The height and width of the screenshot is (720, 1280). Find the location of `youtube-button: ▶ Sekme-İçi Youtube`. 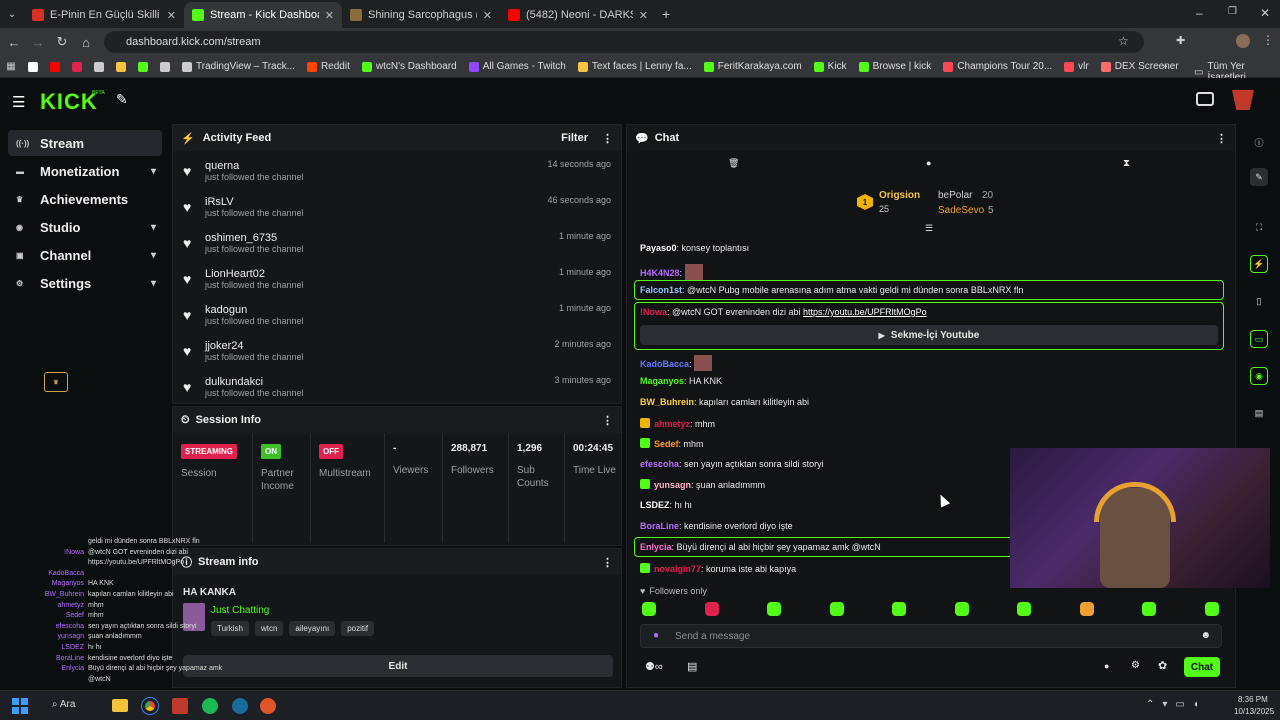

youtube-button: ▶ Sekme-İçi Youtube is located at coordinates (929, 335).